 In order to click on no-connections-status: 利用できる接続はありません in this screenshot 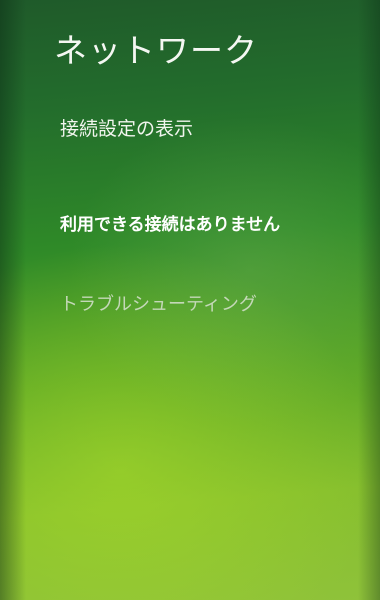, I will do `click(170, 225)`.